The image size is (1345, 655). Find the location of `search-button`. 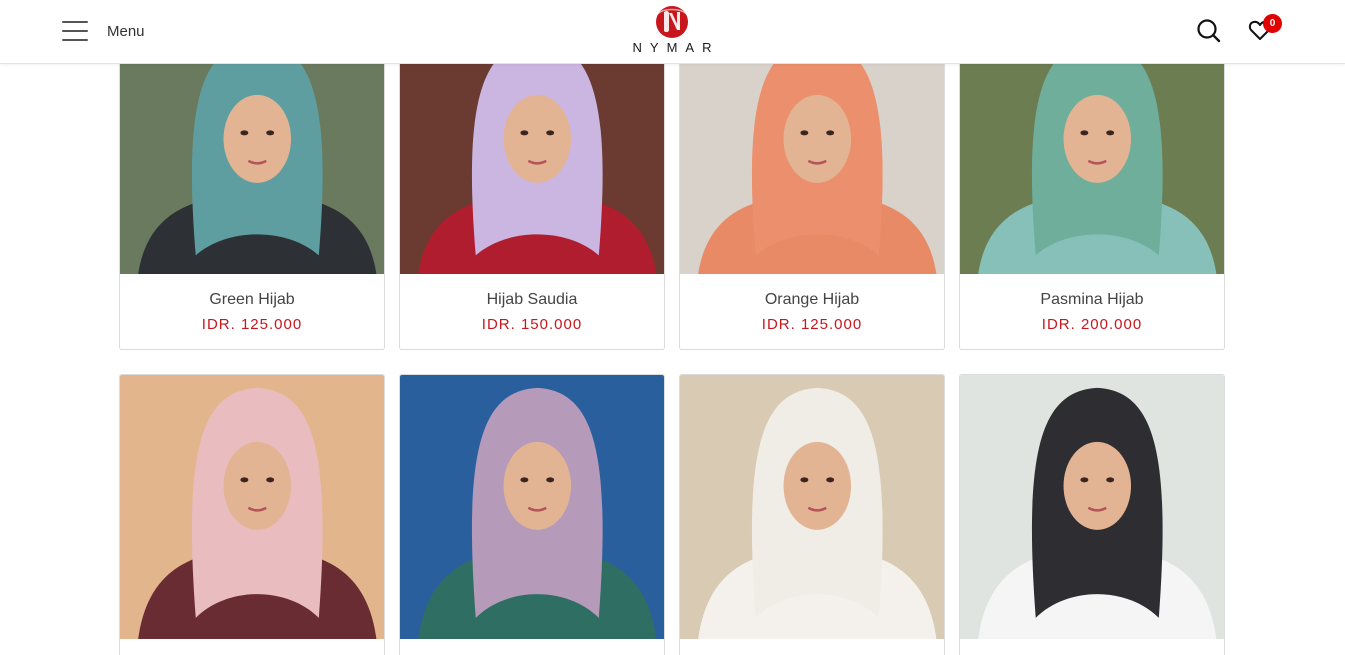

search-button is located at coordinates (1209, 31).